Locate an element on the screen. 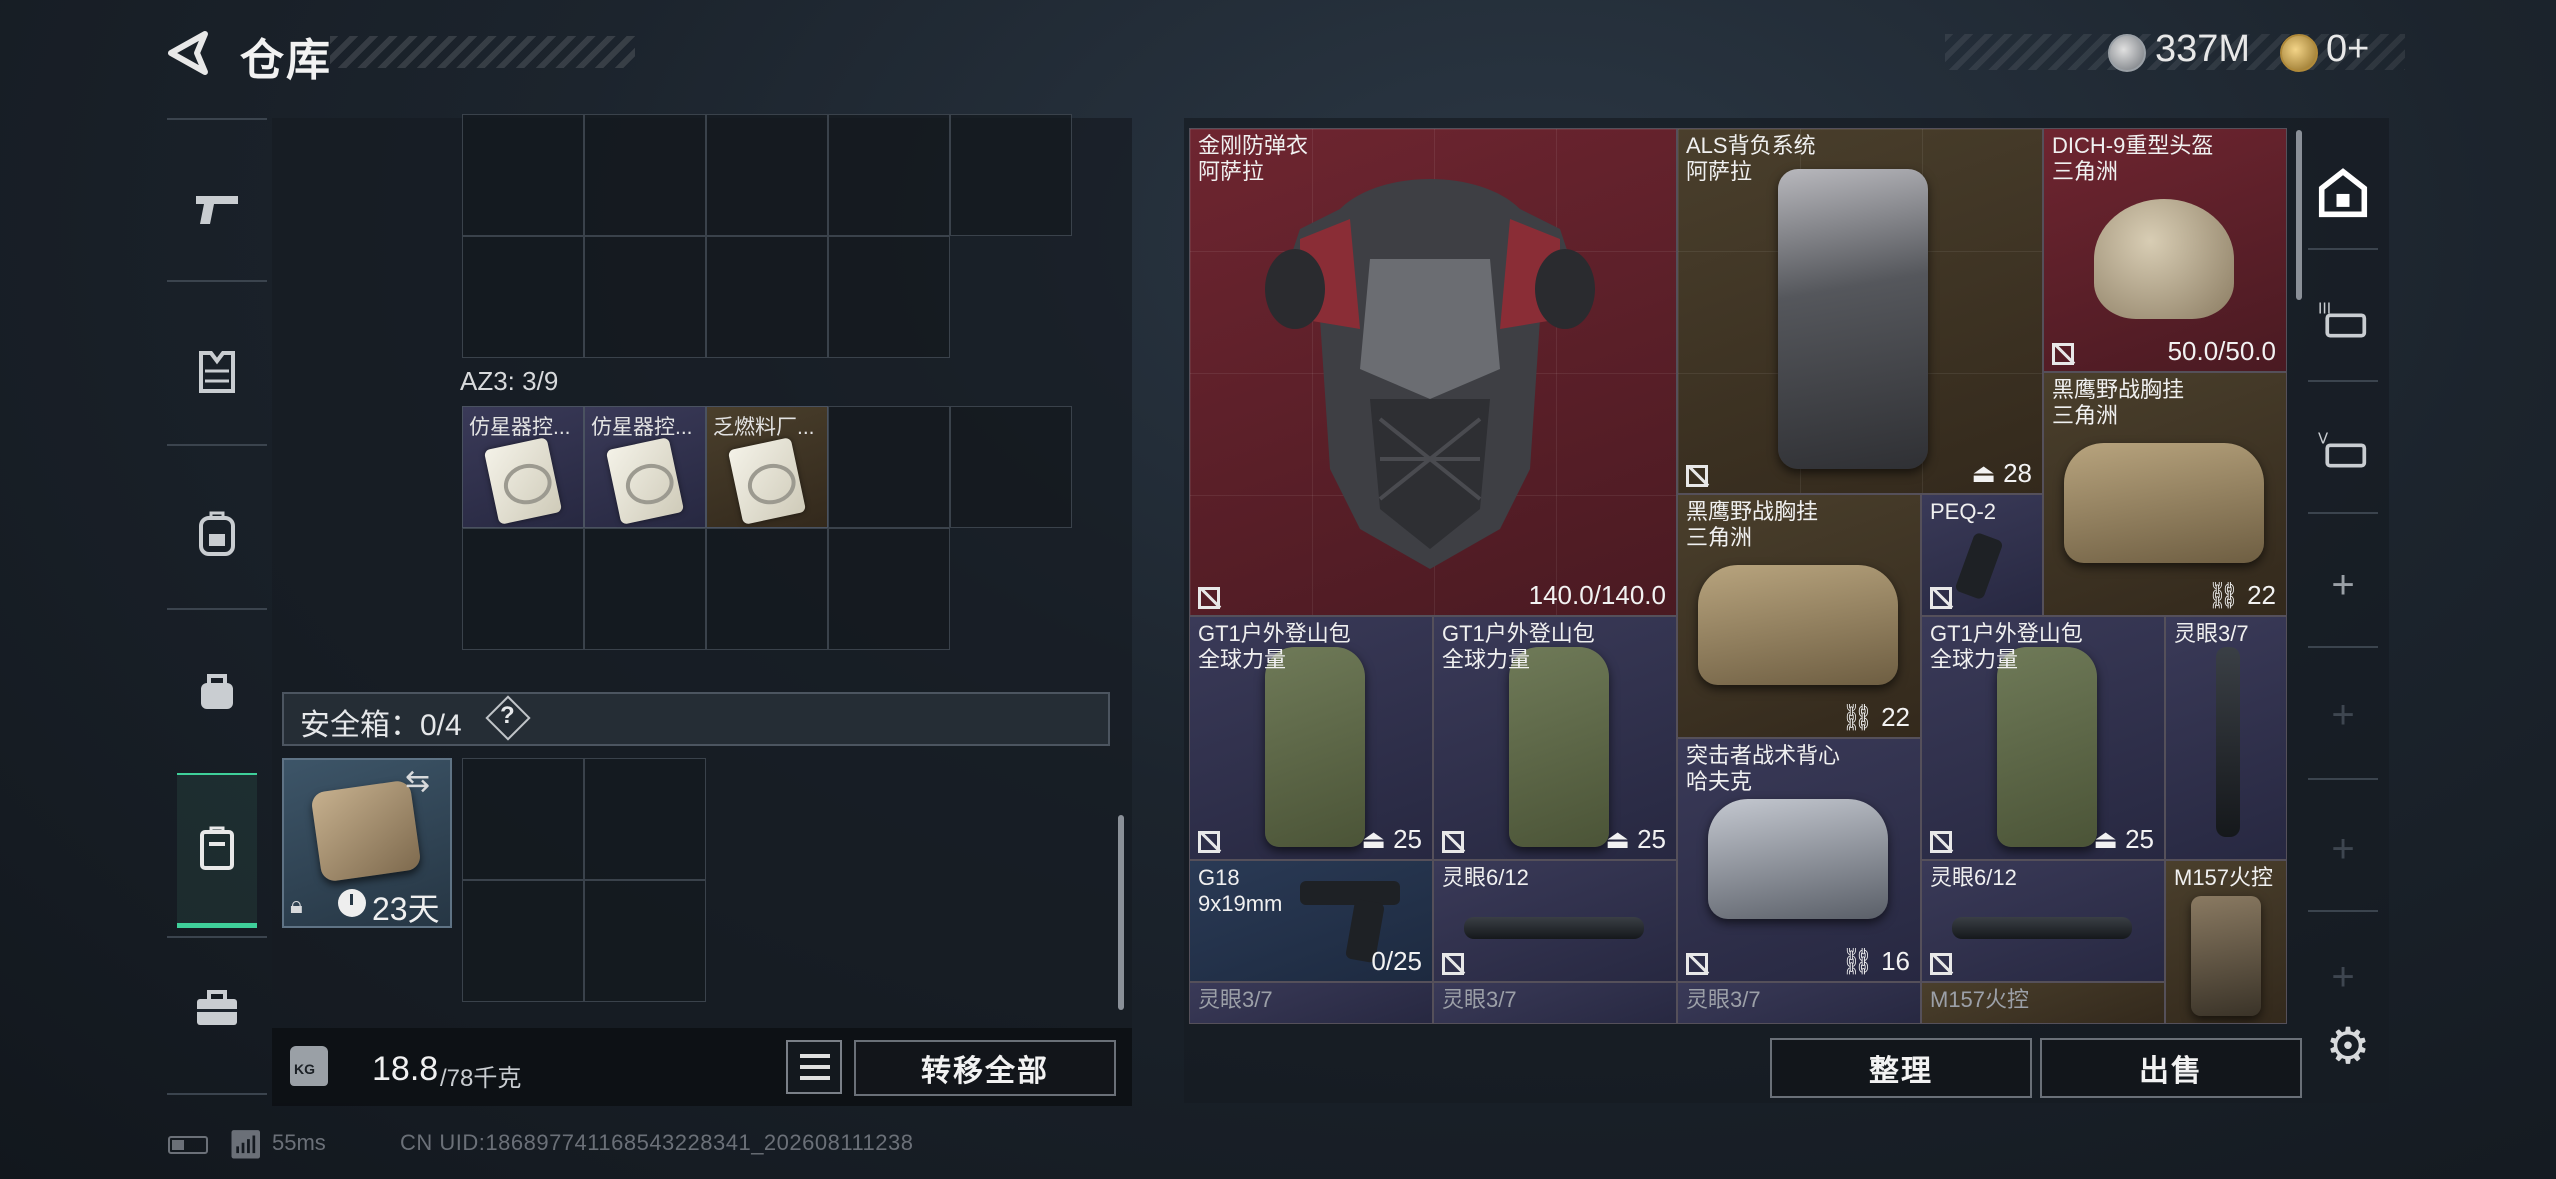  vest-icon is located at coordinates (217, 371).